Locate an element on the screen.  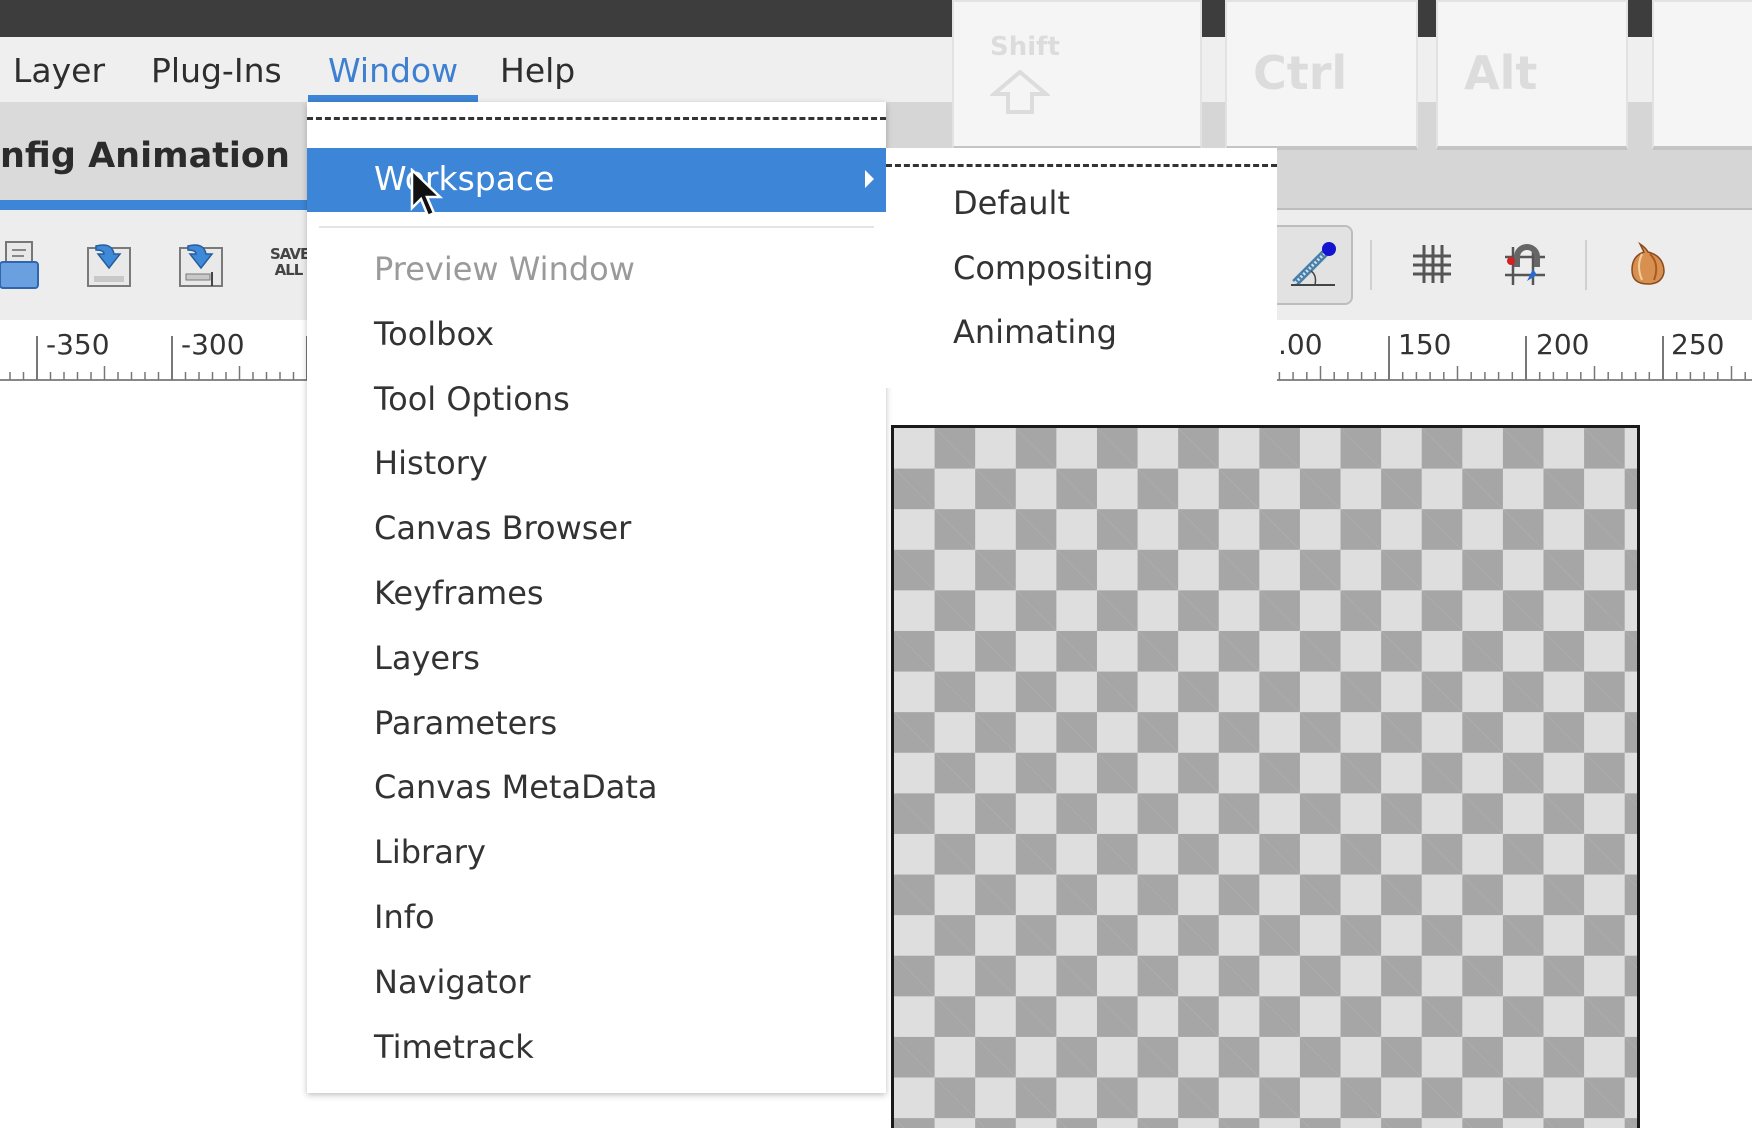
menu-window: Window is located at coordinates (393, 70).